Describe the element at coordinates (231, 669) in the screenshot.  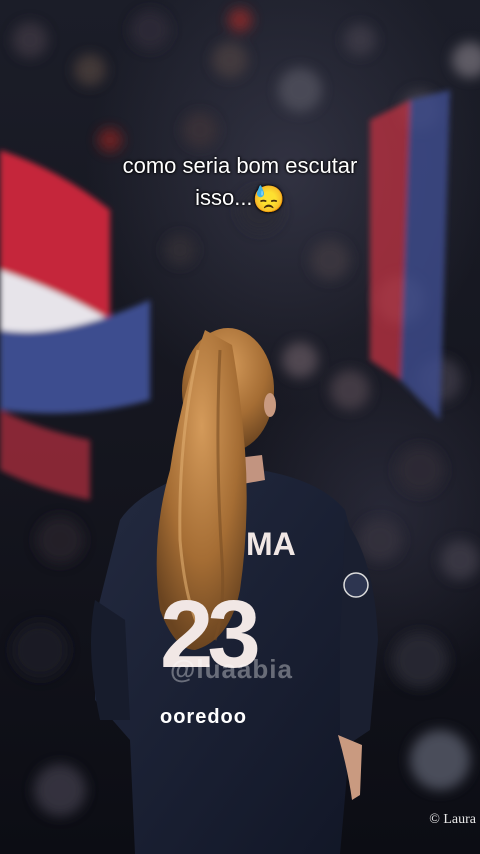
I see `watermark: @luaabia` at that location.